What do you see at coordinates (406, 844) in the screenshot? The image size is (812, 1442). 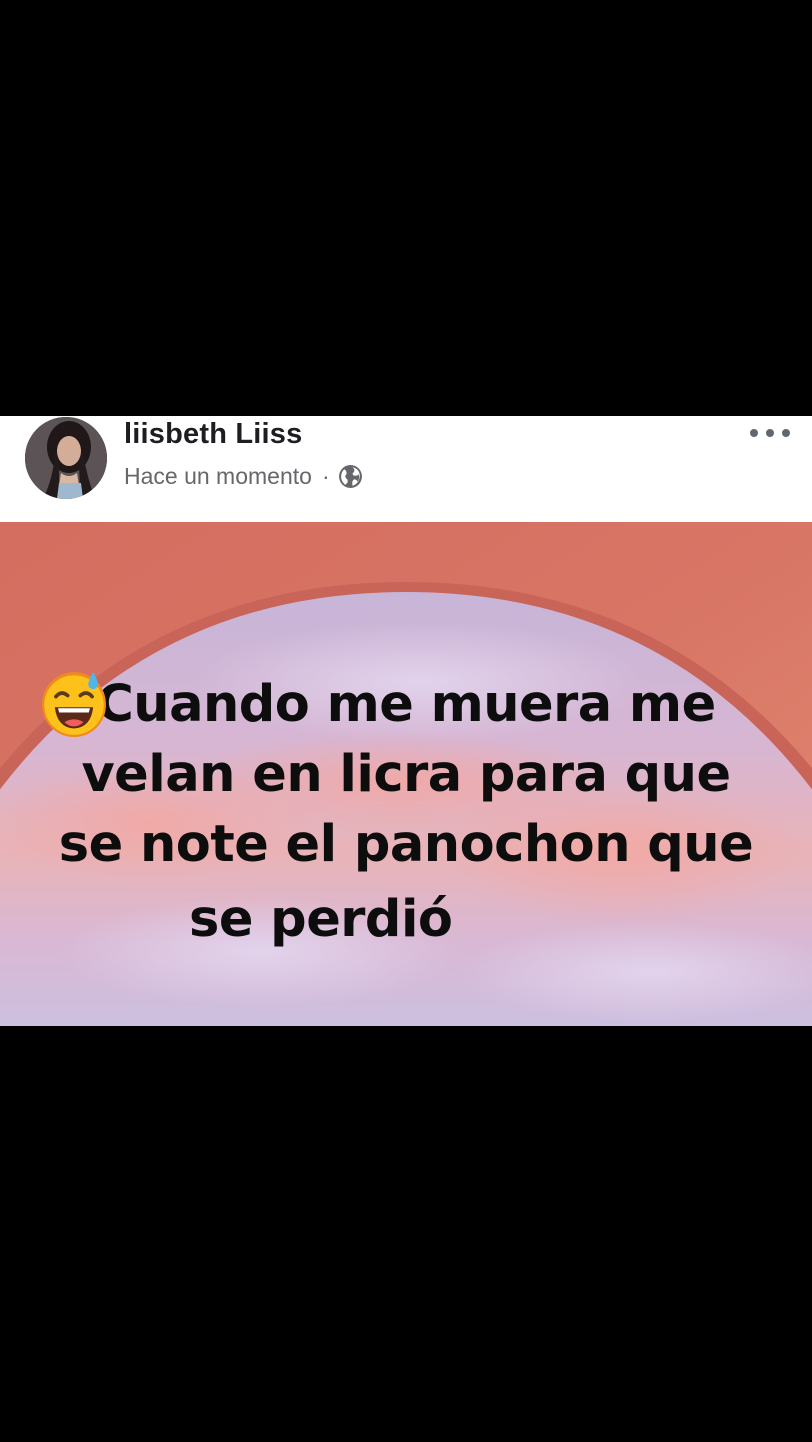 I see `caption-line: se note el panochon que` at bounding box center [406, 844].